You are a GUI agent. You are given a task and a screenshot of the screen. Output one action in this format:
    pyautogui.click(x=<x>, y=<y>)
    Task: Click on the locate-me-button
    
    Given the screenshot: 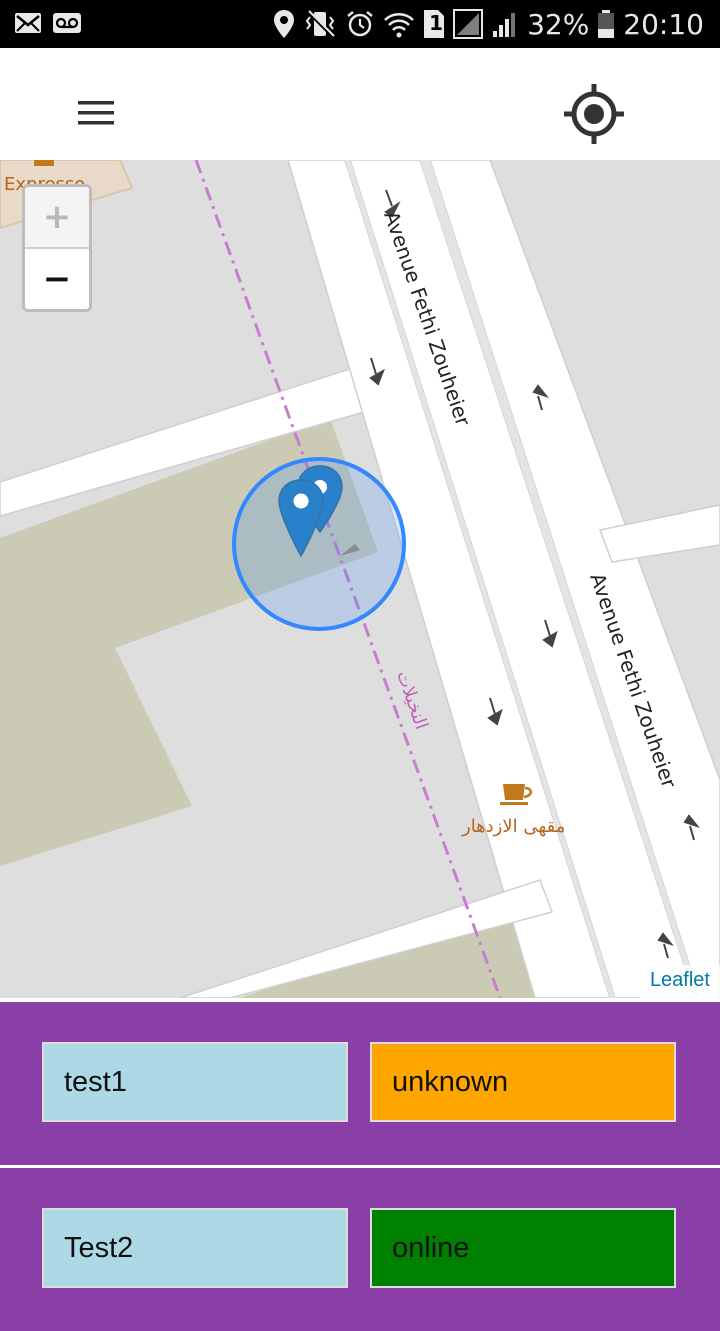 What is the action you would take?
    pyautogui.click(x=594, y=114)
    